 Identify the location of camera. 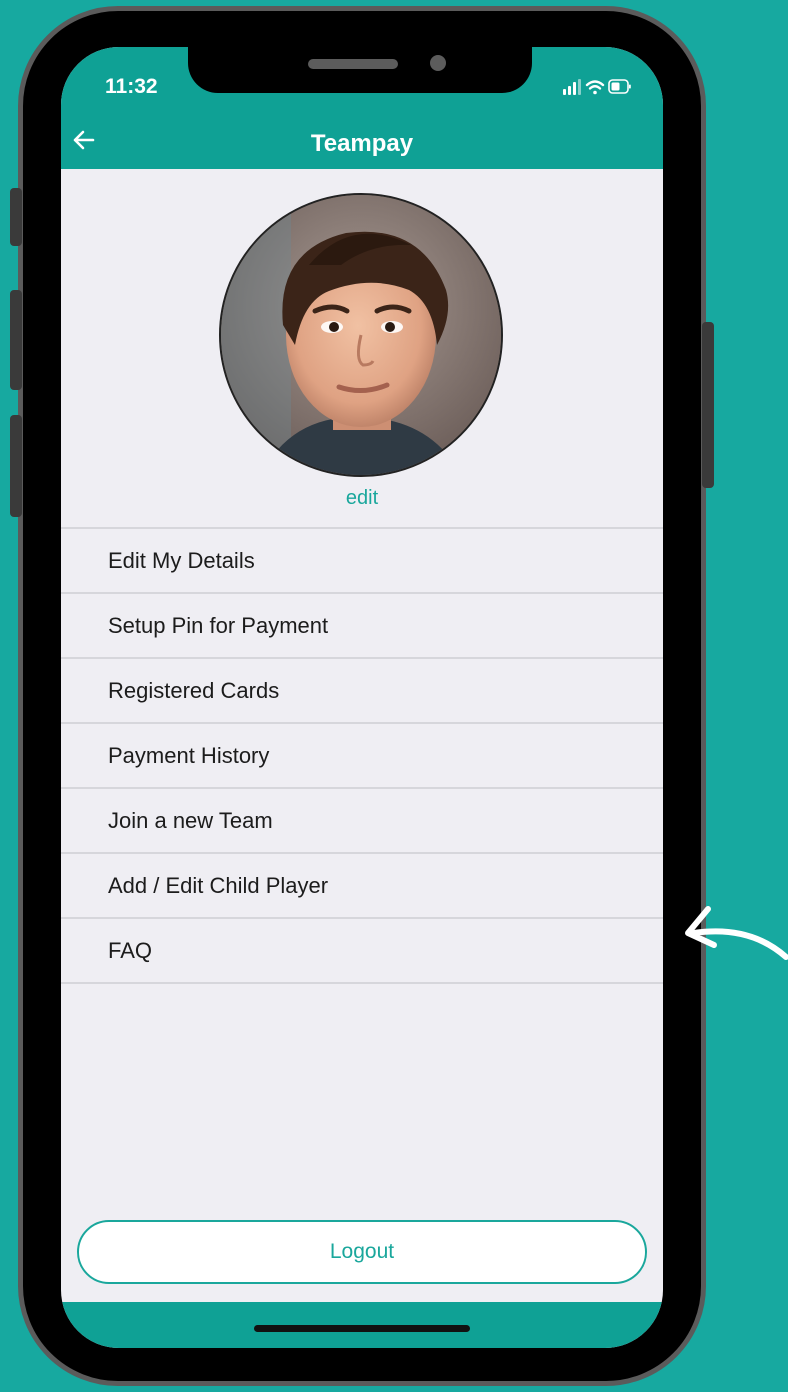
(438, 63).